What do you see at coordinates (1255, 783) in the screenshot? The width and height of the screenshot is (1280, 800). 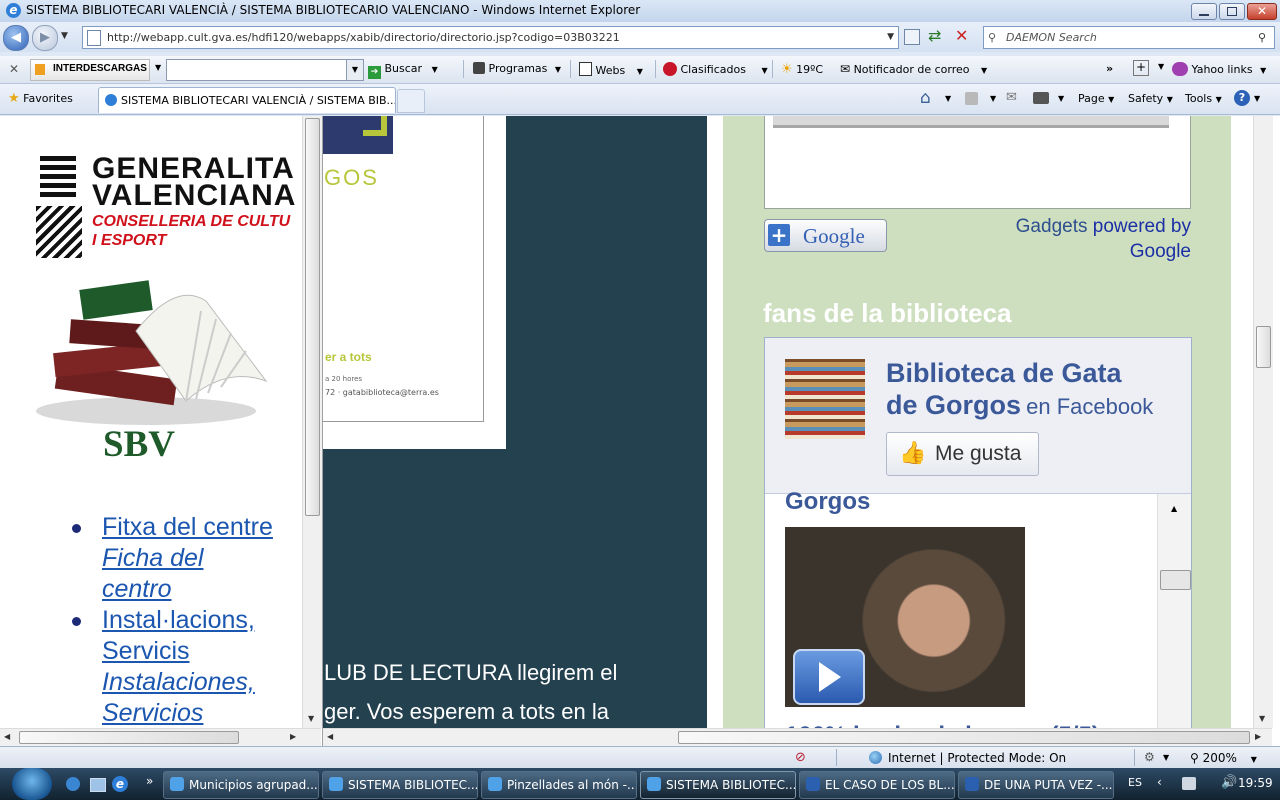 I see `clock: 19:59` at bounding box center [1255, 783].